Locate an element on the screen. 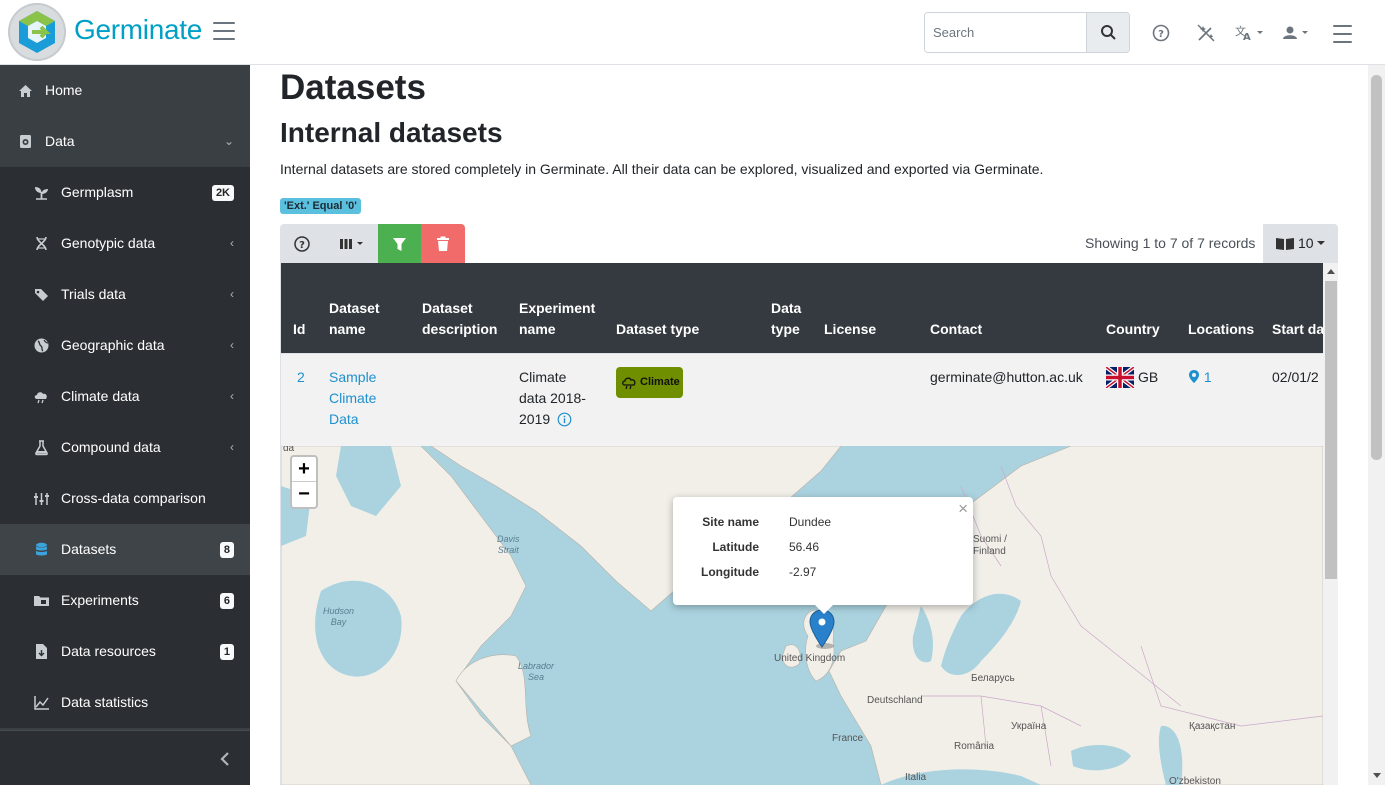  sidebar-item-trials-data: Trials data ‹ is located at coordinates (125, 294).